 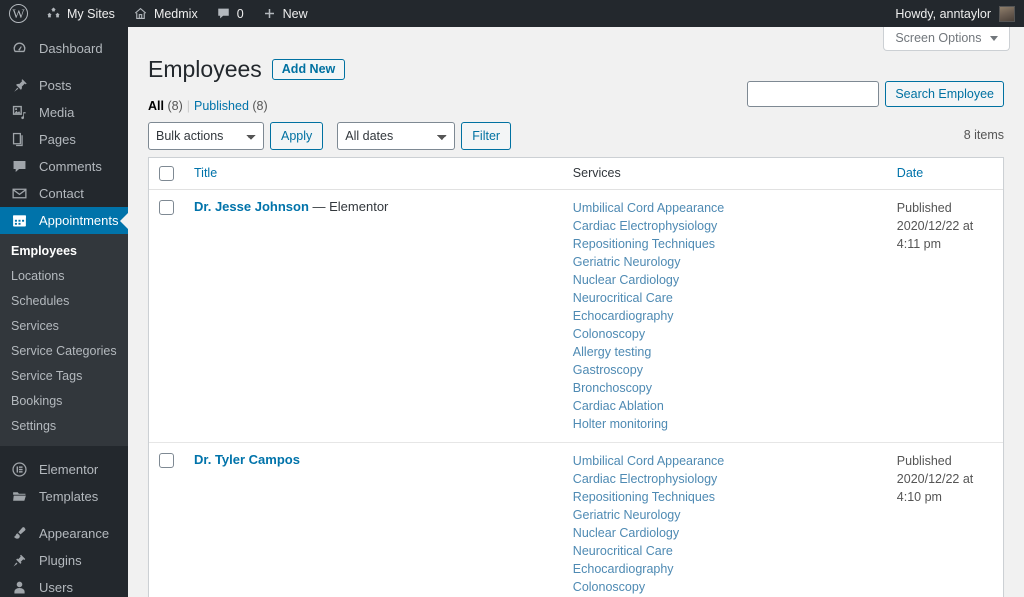 I want to click on service-link: Holter monitoring, so click(x=725, y=424).